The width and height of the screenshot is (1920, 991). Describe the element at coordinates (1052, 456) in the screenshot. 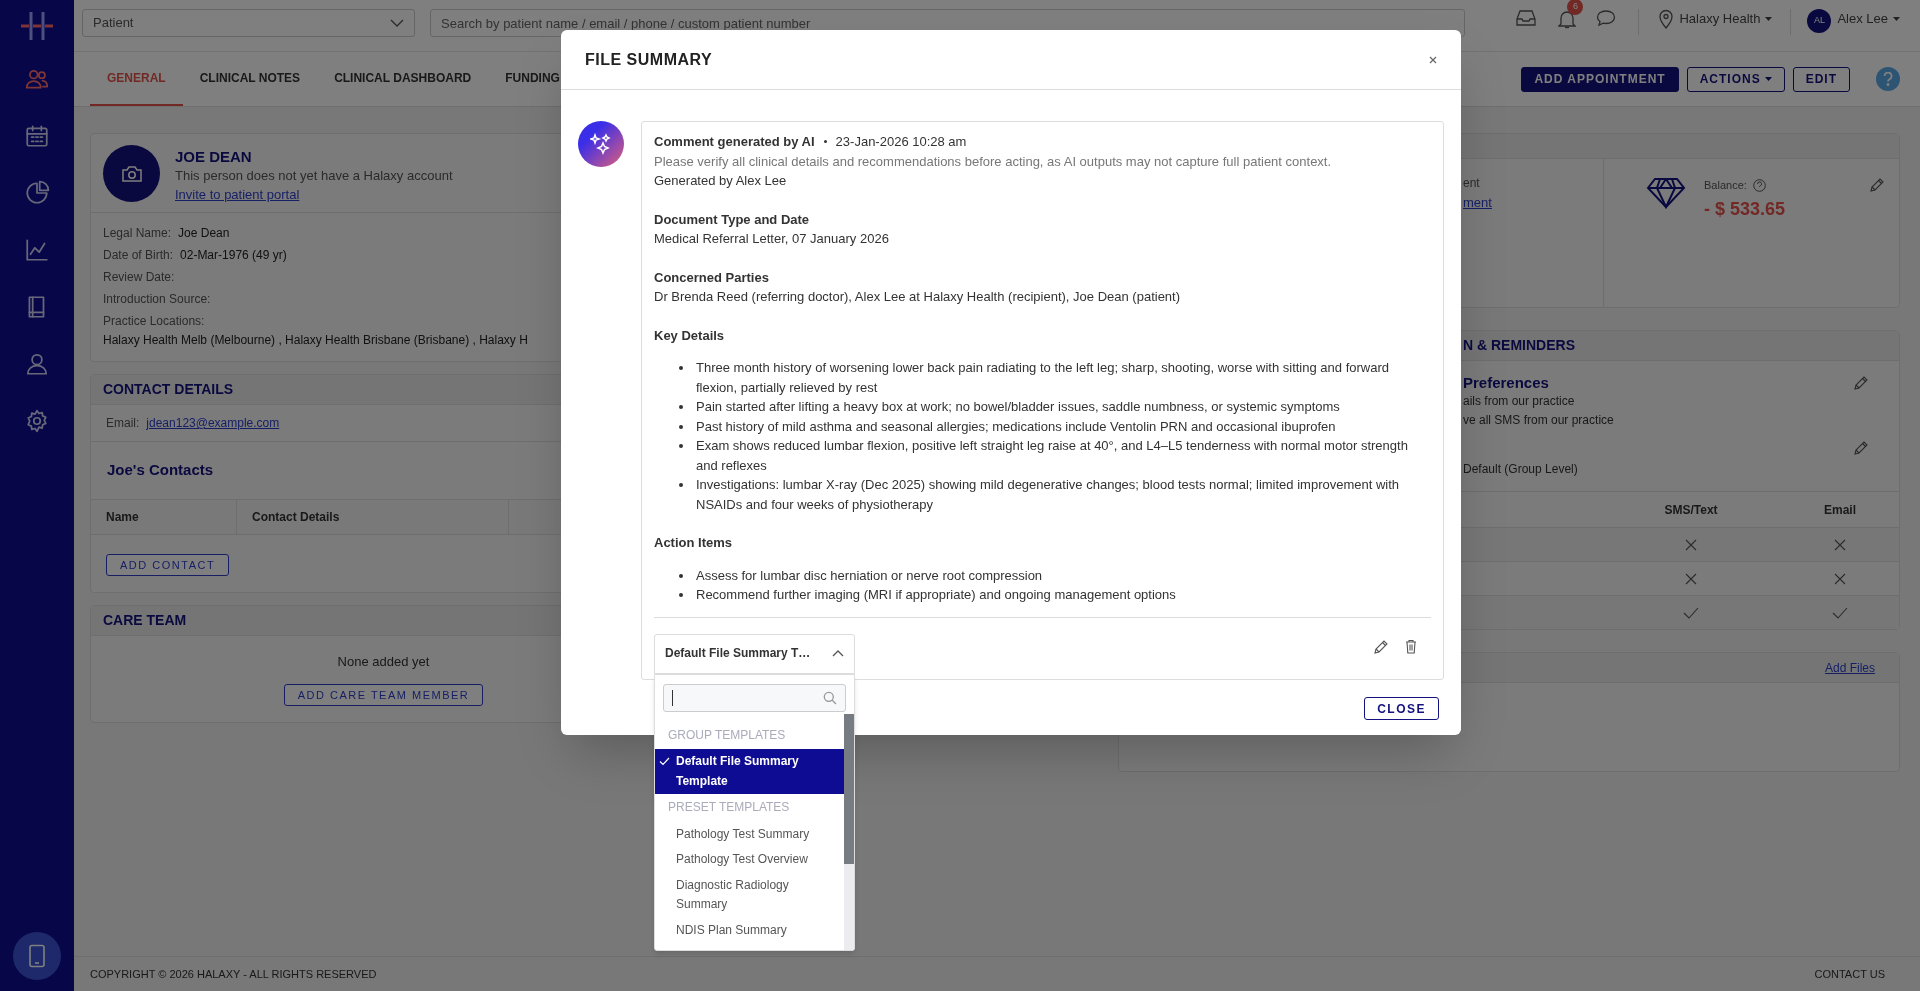

I see `bullet-text: Exam shows reduced lumbar flexion, positive left straight leg raise at 40°, and L4–L5 tenderness with normal motor strength and reflexes` at that location.